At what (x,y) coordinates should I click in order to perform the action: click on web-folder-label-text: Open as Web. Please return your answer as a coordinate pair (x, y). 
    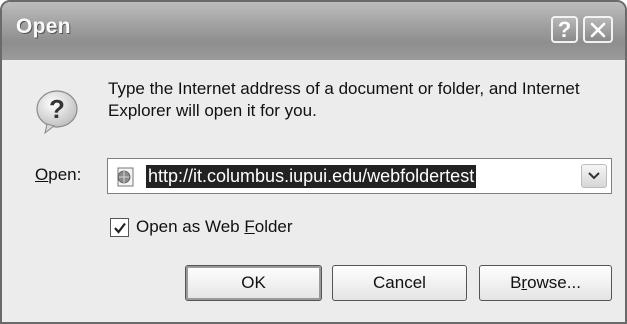
    Looking at the image, I should click on (190, 226).